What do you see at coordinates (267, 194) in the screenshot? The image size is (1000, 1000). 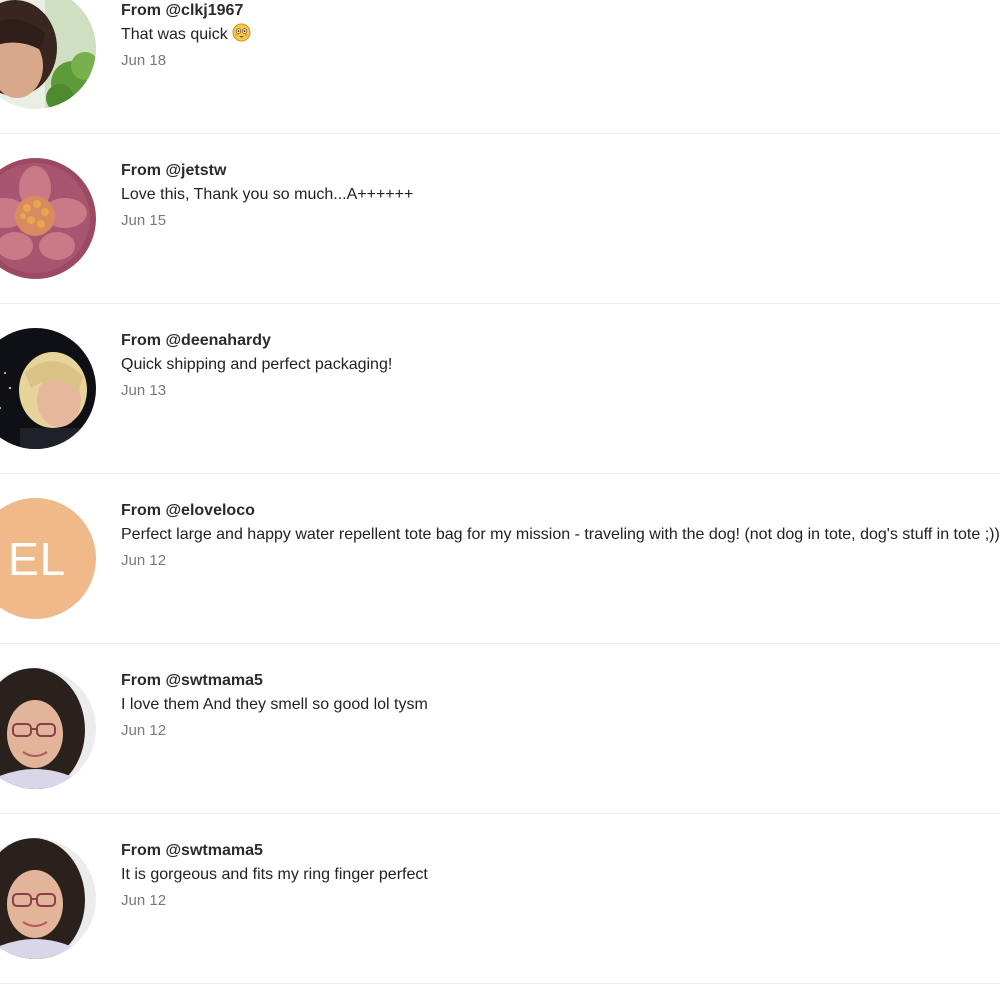 I see `feedback-message: Love this, Thank you so much...A++++++` at bounding box center [267, 194].